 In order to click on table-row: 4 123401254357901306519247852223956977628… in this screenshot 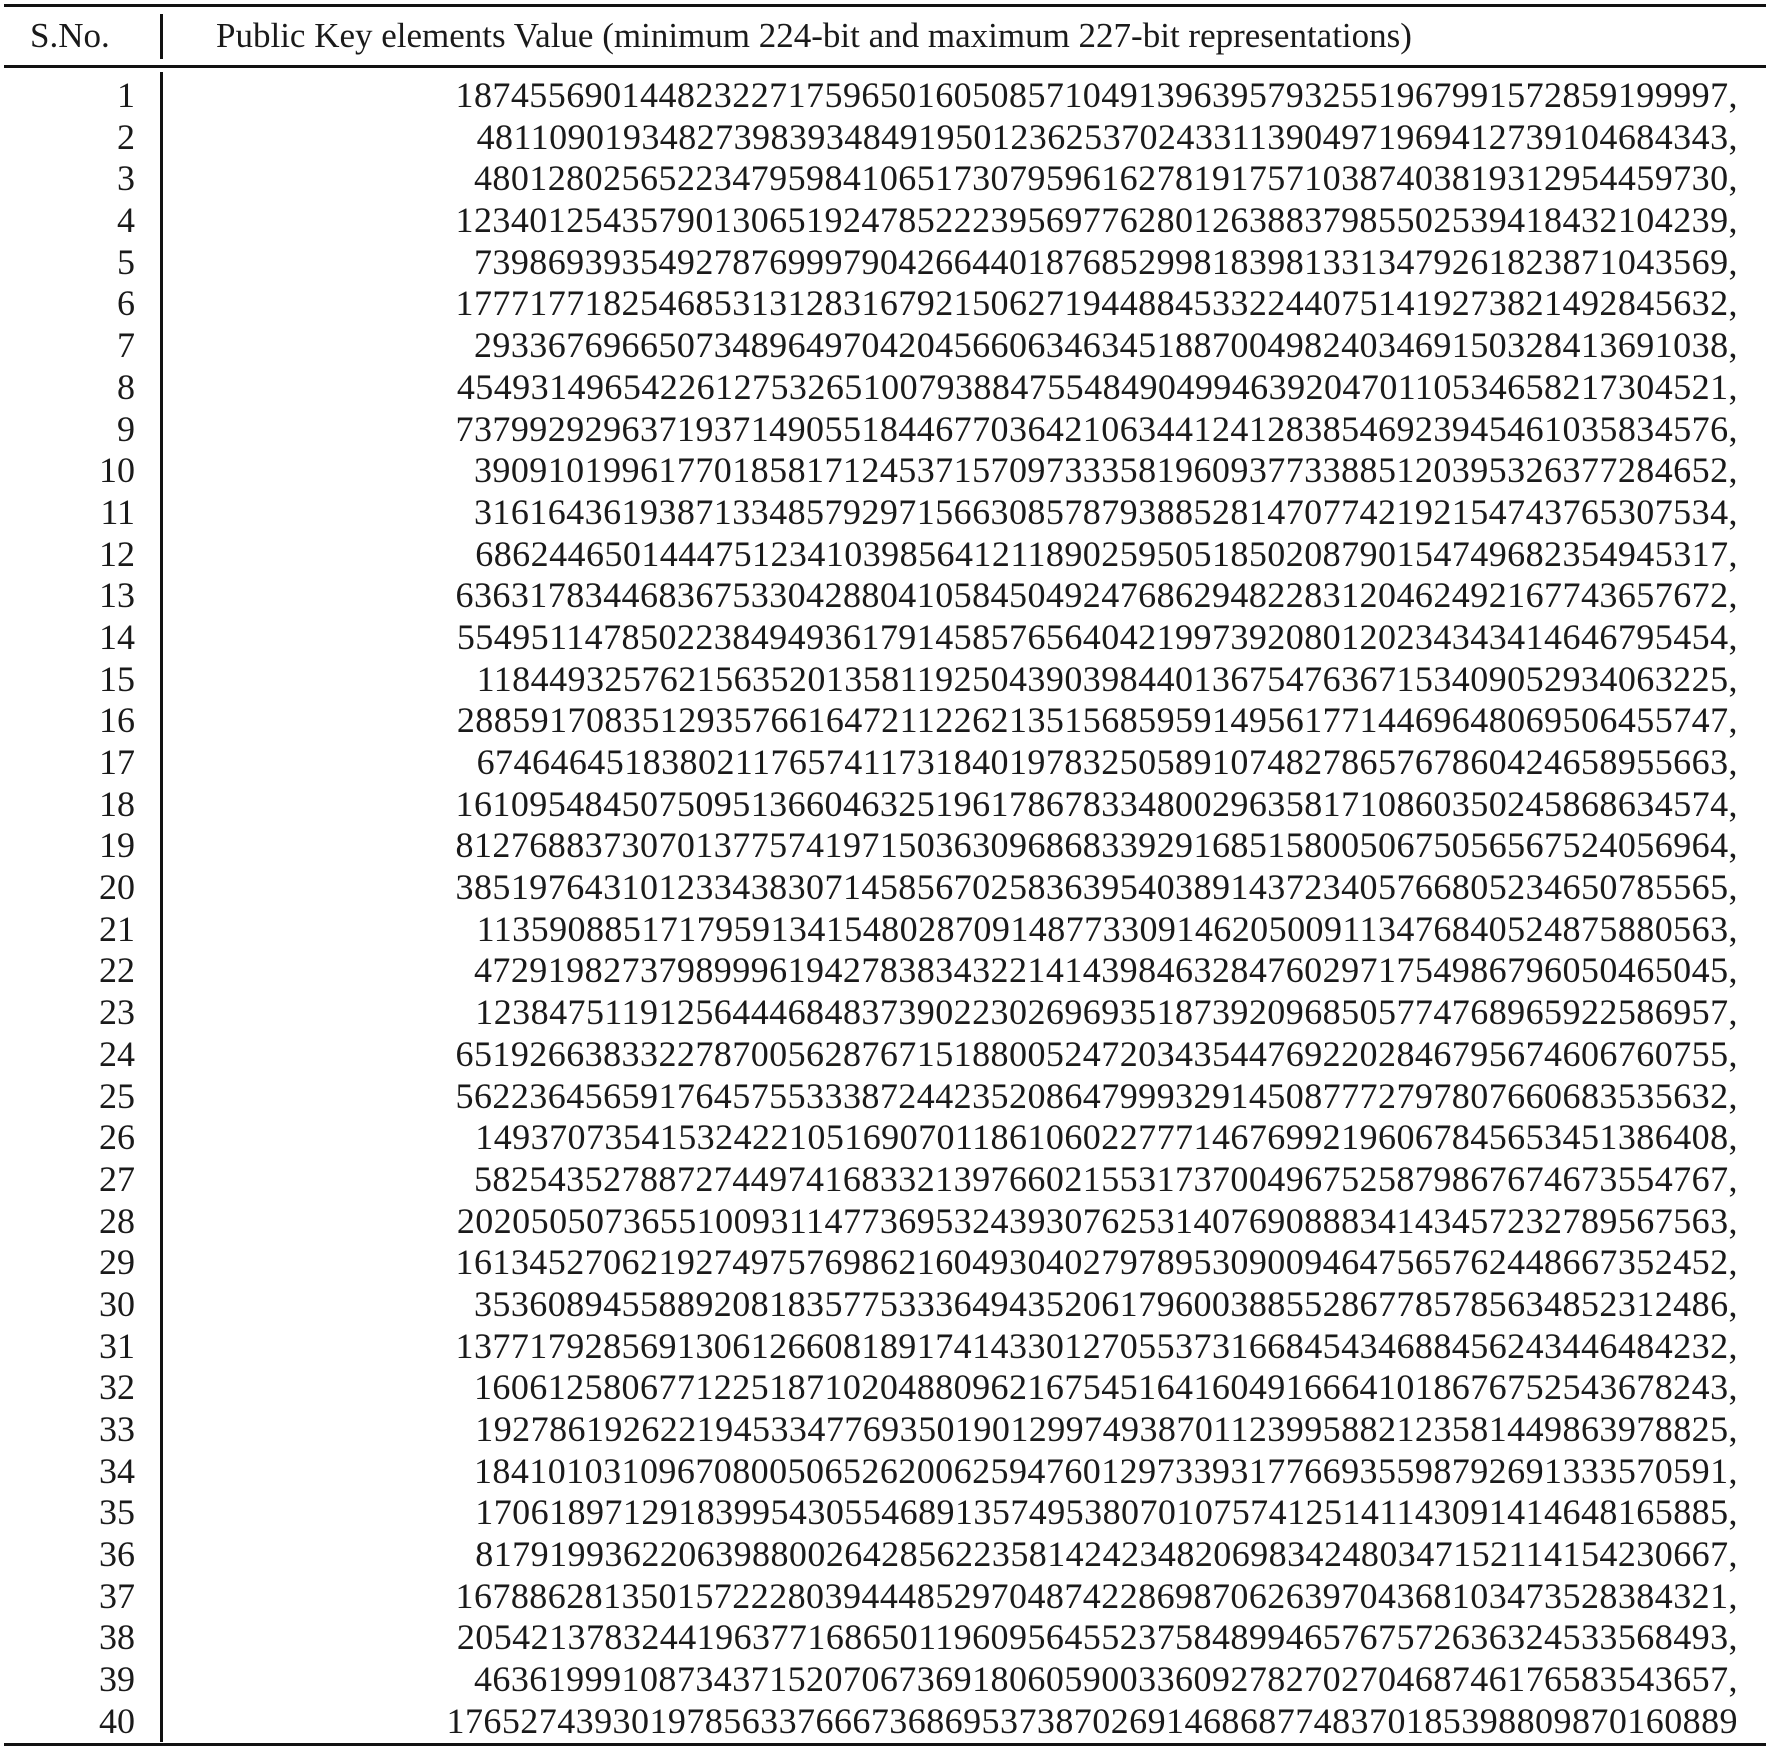, I will do `click(886, 221)`.